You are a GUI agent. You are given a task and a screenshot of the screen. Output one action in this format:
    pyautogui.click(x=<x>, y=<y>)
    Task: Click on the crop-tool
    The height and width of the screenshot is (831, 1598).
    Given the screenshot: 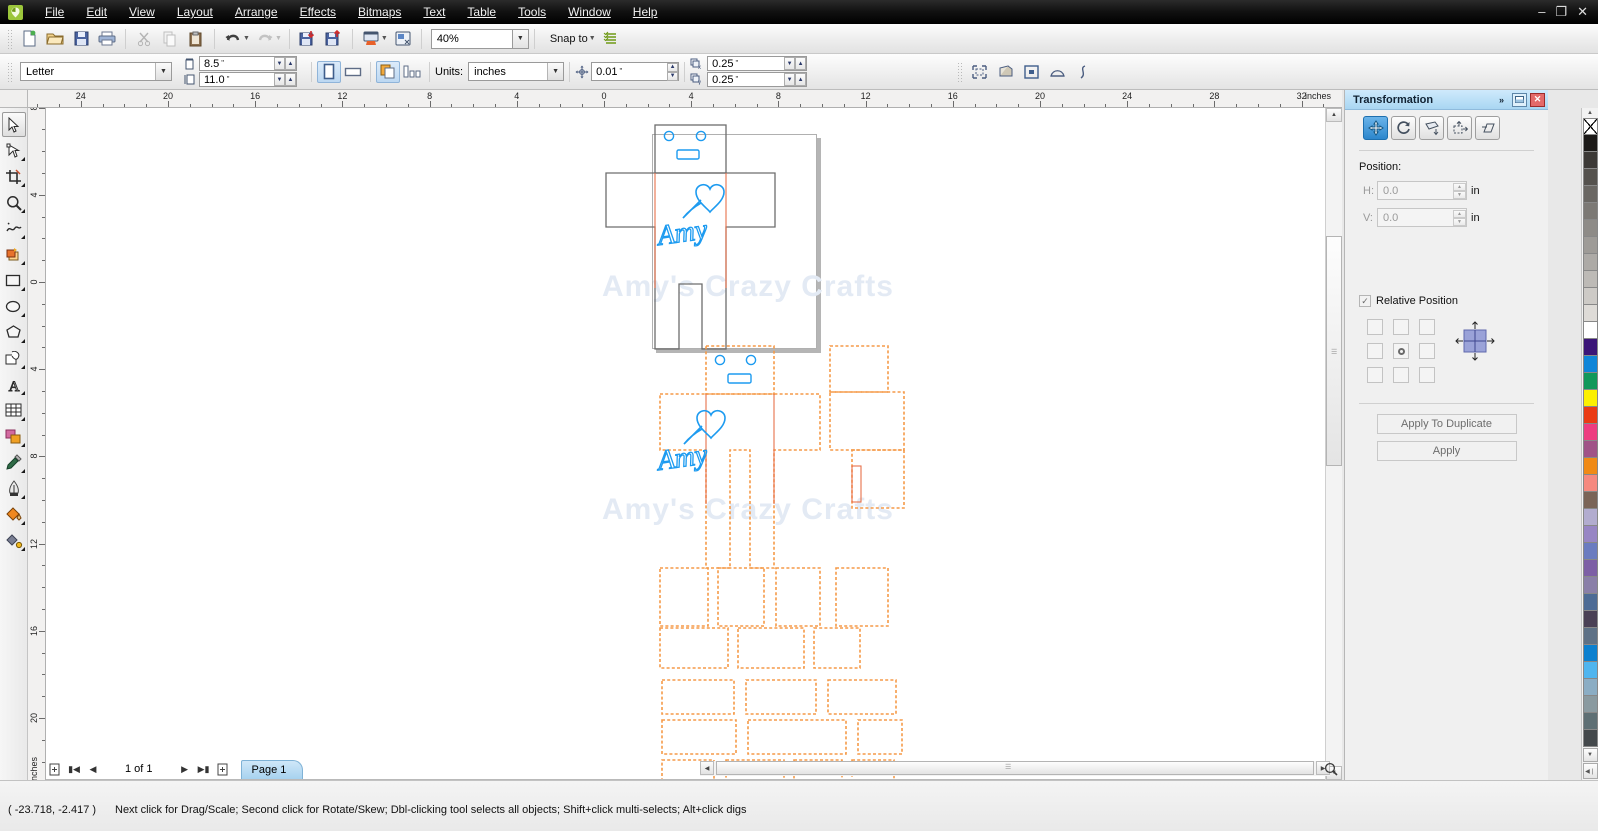 What is the action you would take?
    pyautogui.click(x=14, y=176)
    